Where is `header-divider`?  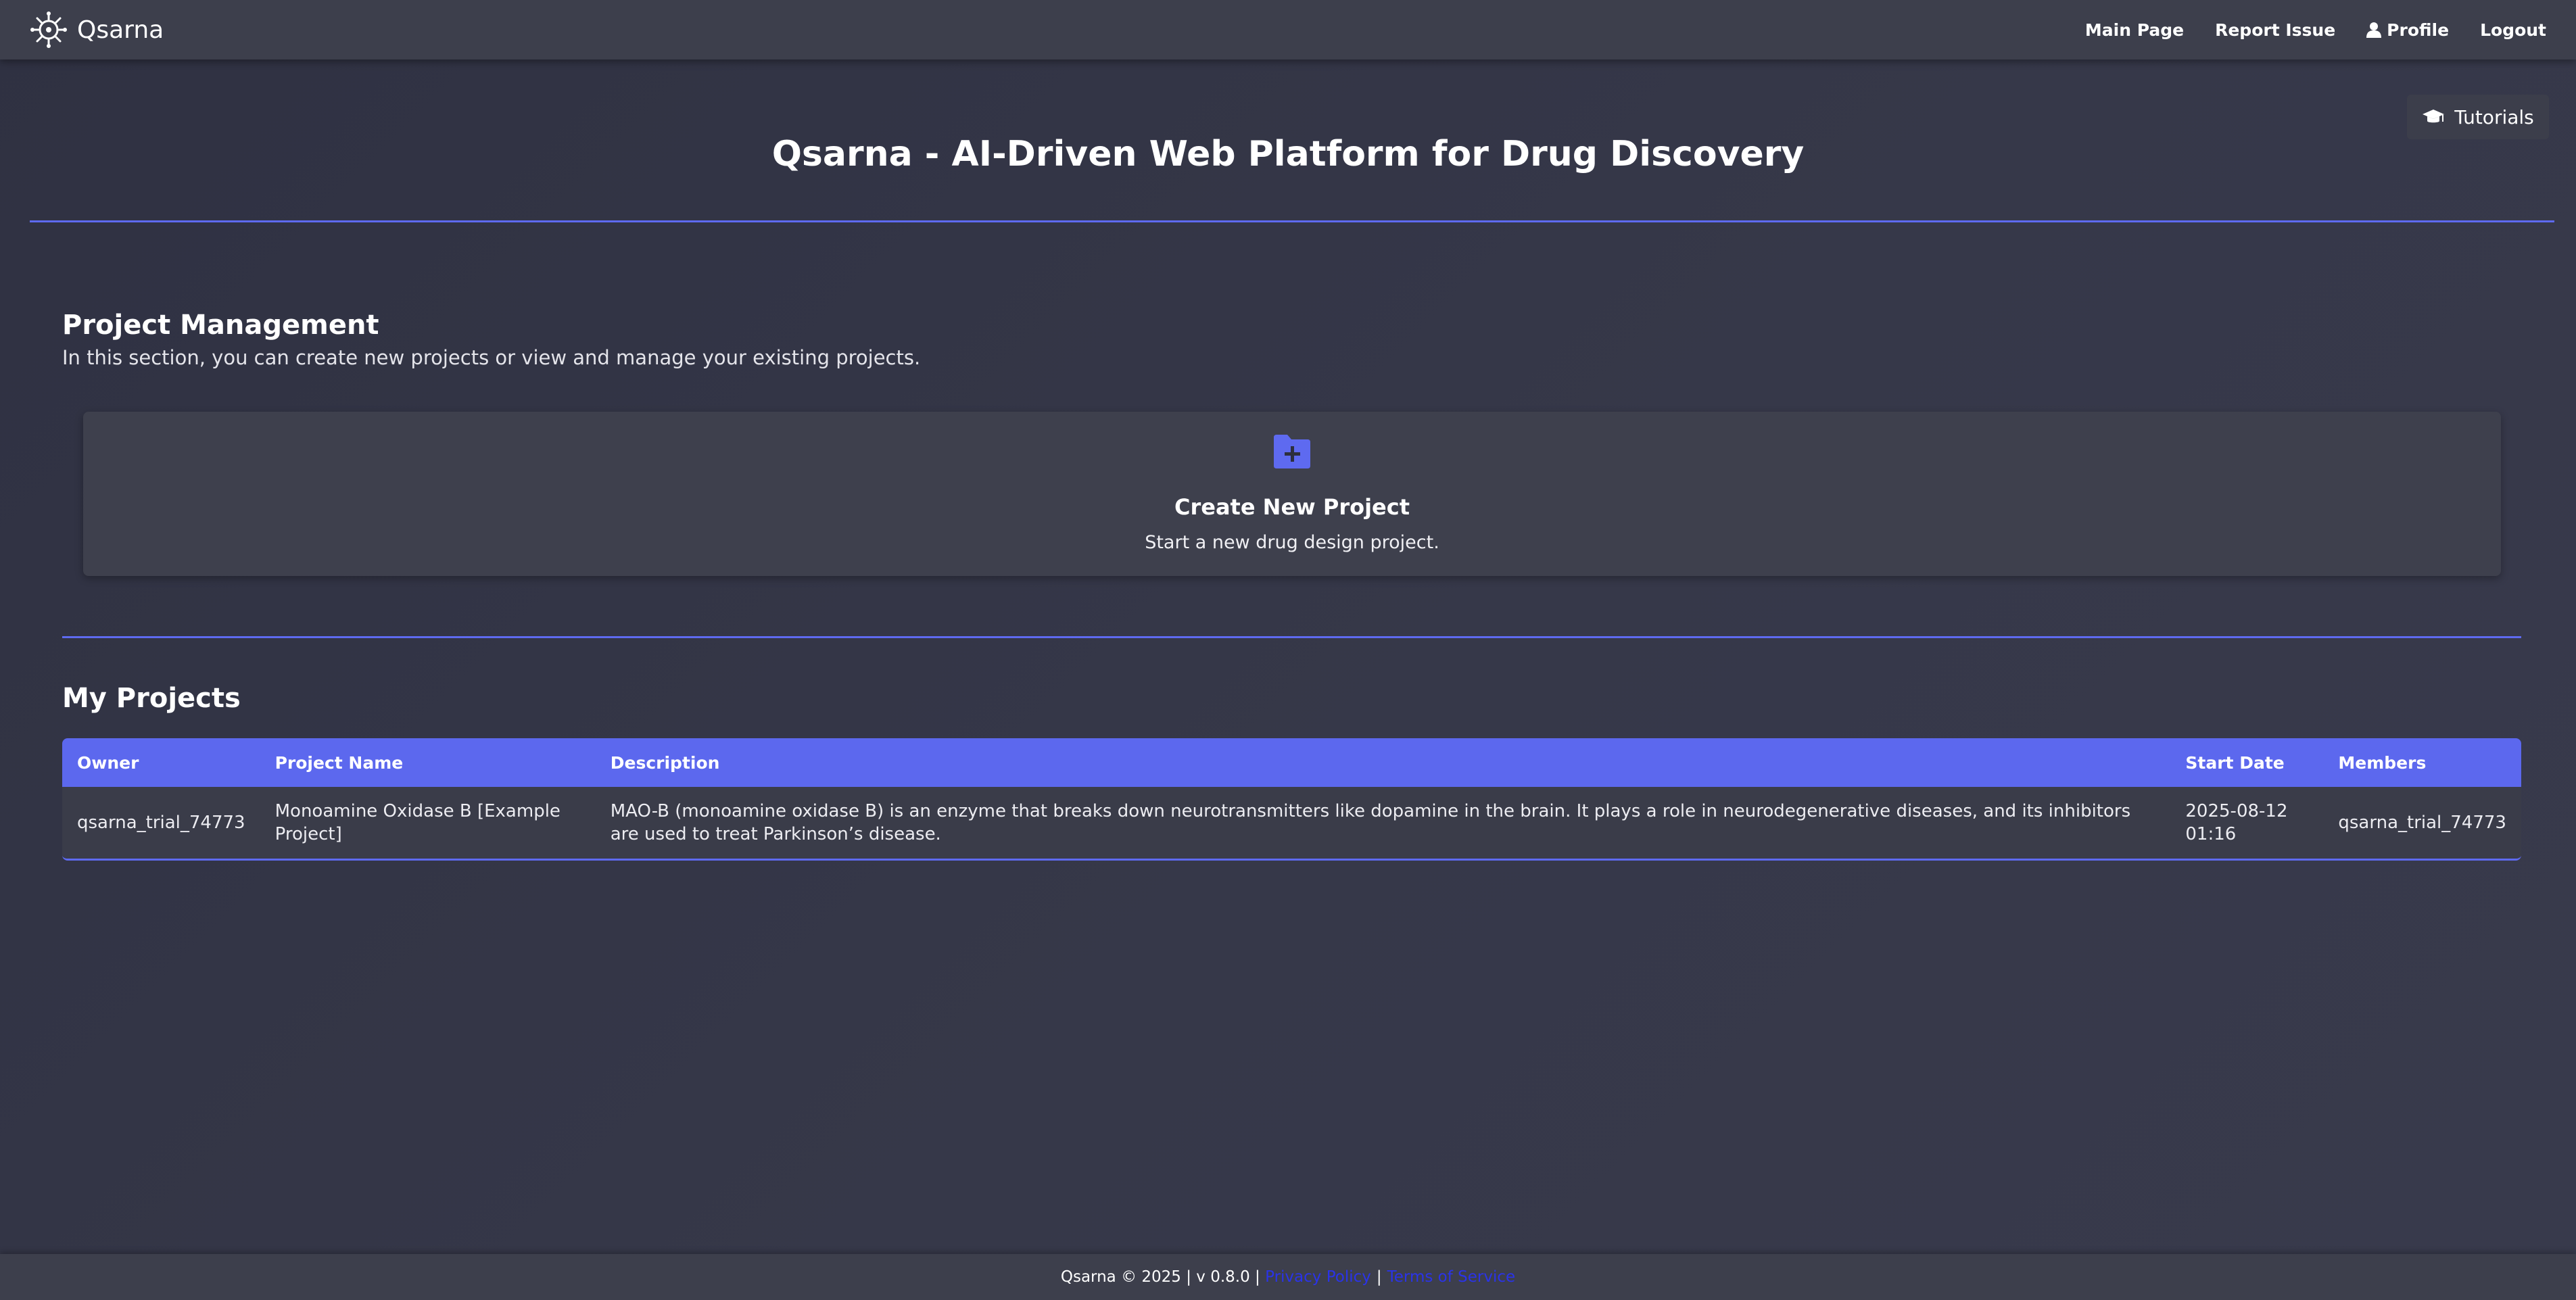
header-divider is located at coordinates (1292, 221).